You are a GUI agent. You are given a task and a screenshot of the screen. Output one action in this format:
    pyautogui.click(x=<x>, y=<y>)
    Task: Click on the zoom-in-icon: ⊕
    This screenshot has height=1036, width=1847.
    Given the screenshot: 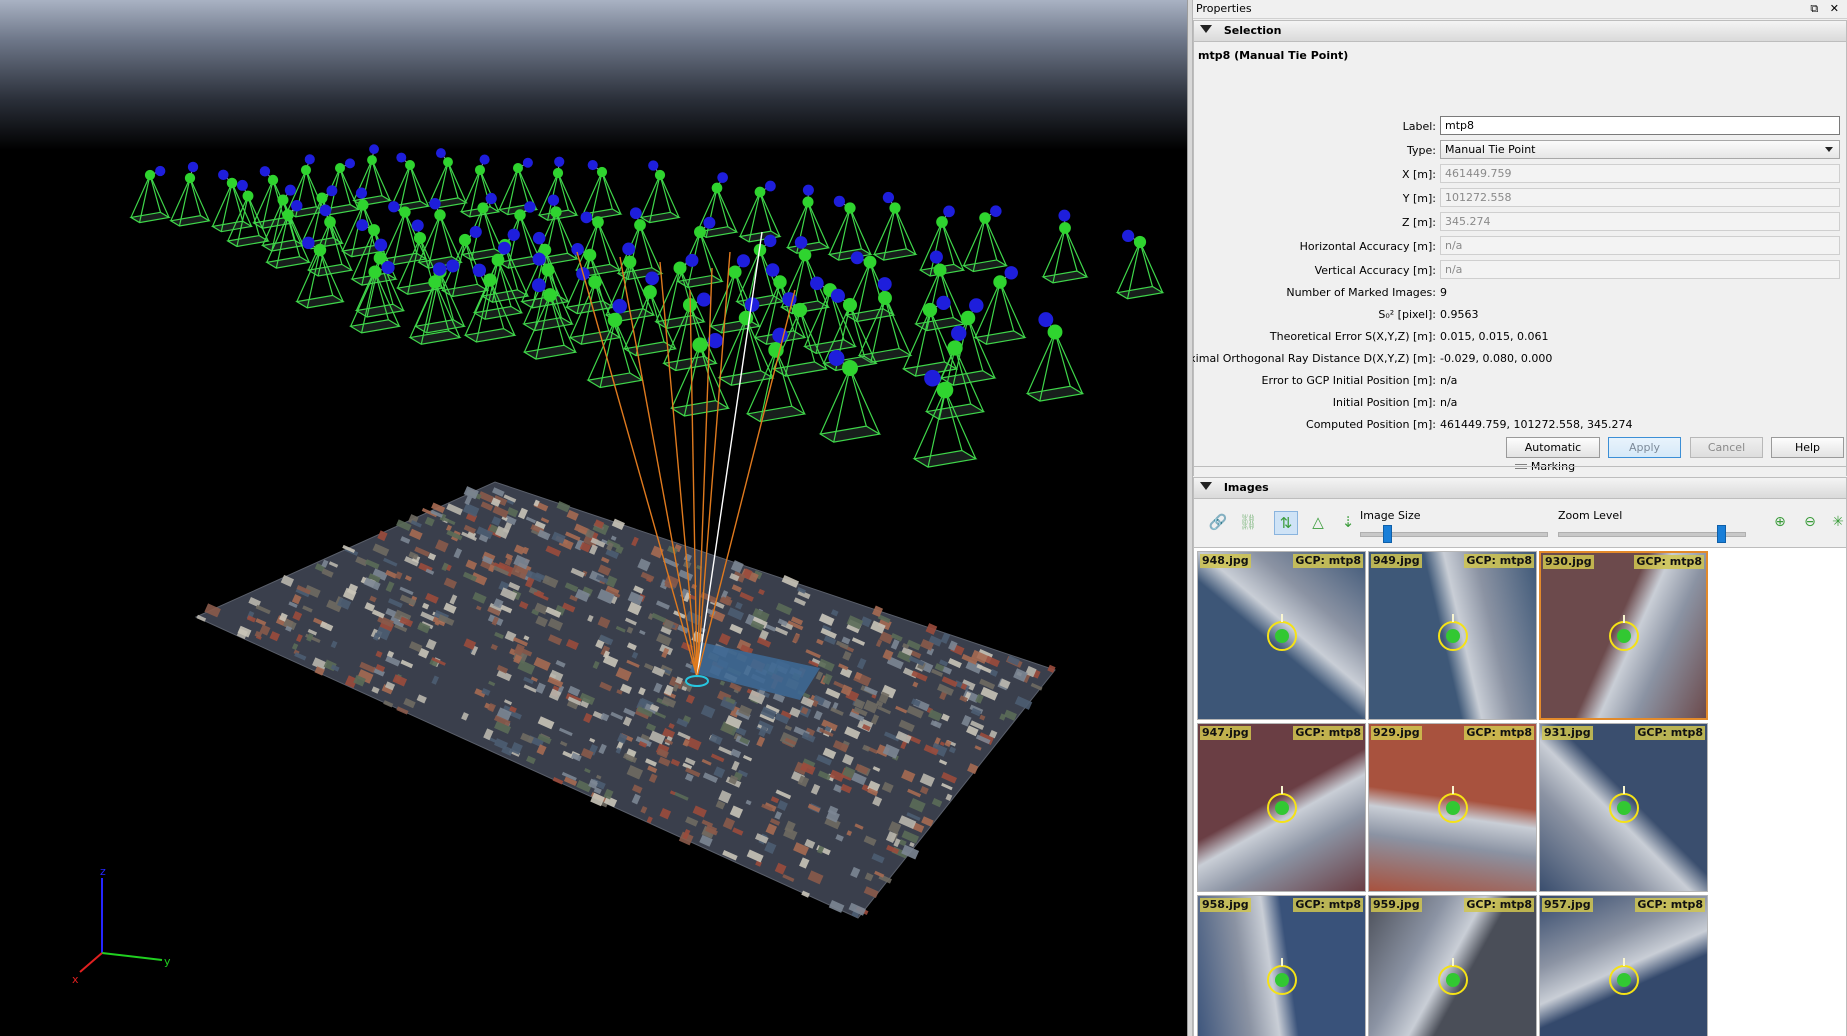 What is the action you would take?
    pyautogui.click(x=1780, y=523)
    